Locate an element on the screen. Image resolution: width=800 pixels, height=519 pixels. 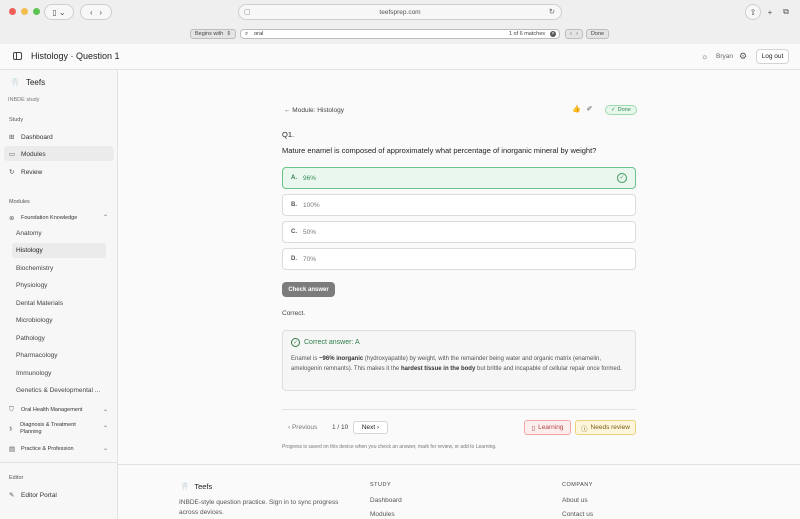
reload-icon: ↻ is located at coordinates (552, 11).